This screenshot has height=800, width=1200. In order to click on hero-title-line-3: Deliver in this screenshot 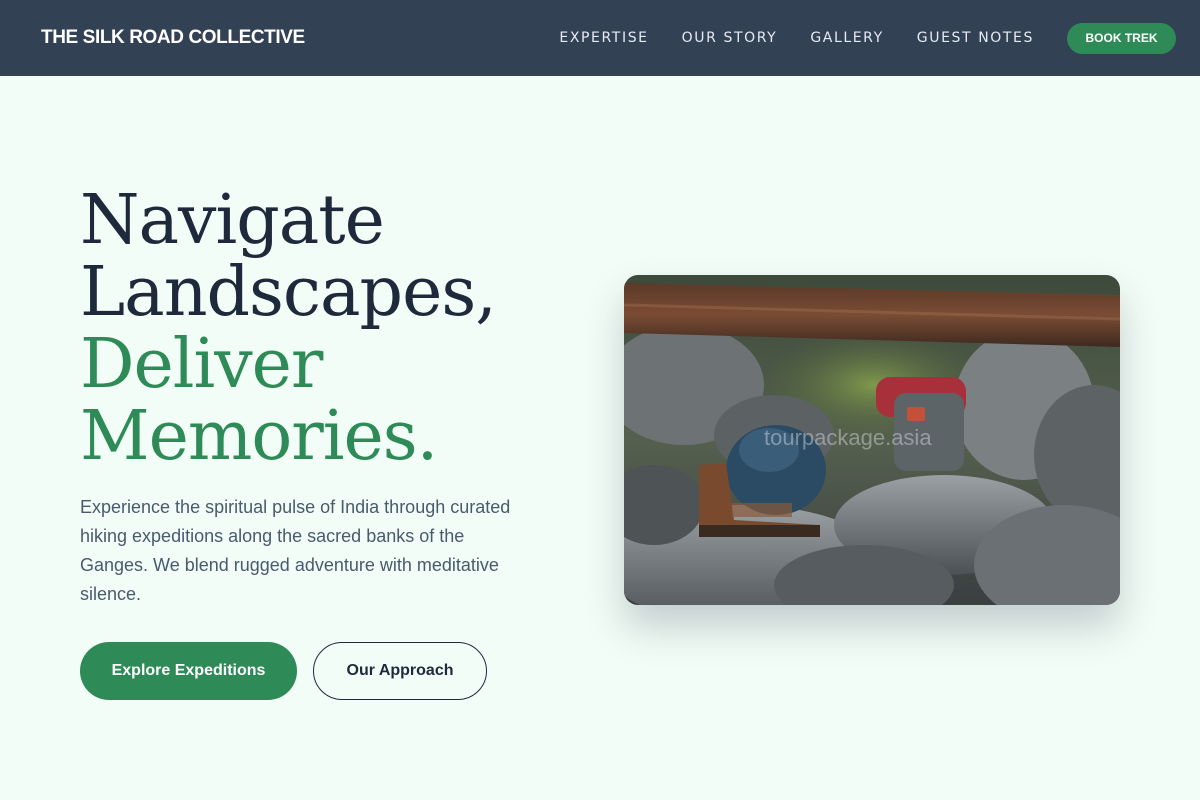, I will do `click(201, 364)`.